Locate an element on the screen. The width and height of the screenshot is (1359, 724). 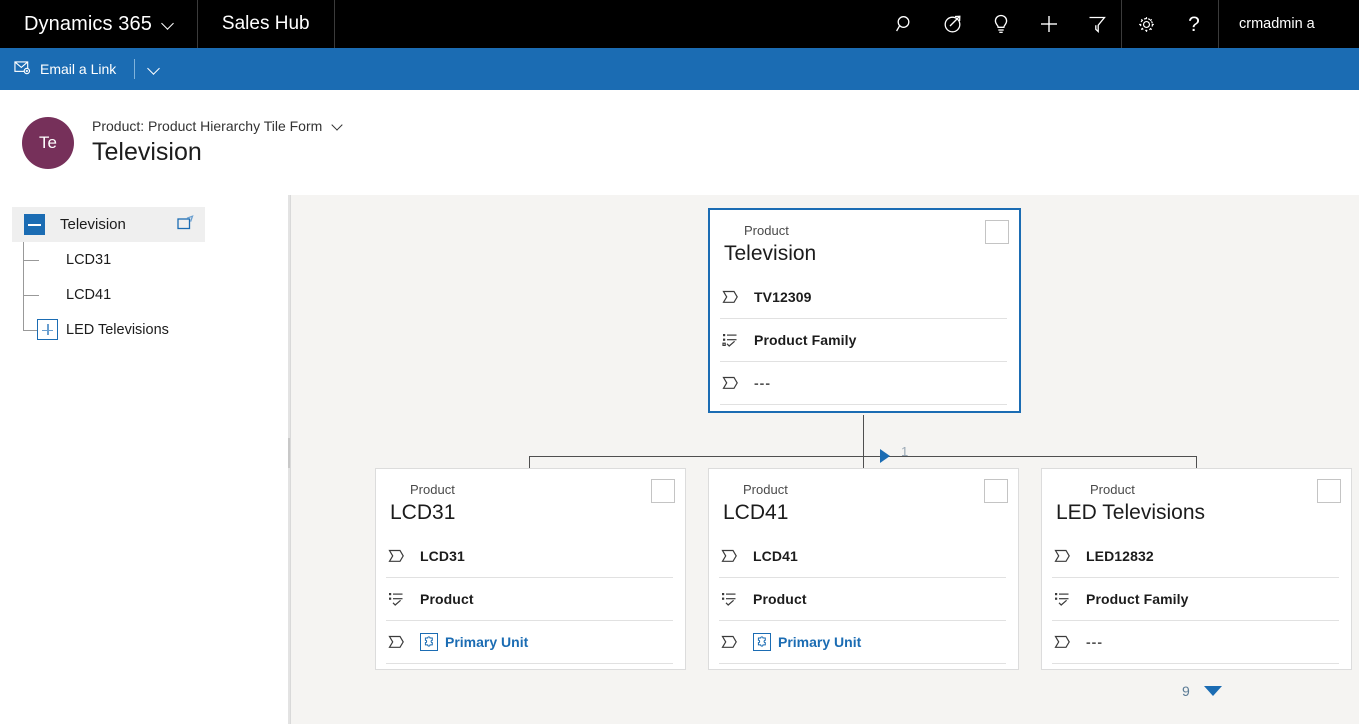
filter-icon is located at coordinates (1097, 24).